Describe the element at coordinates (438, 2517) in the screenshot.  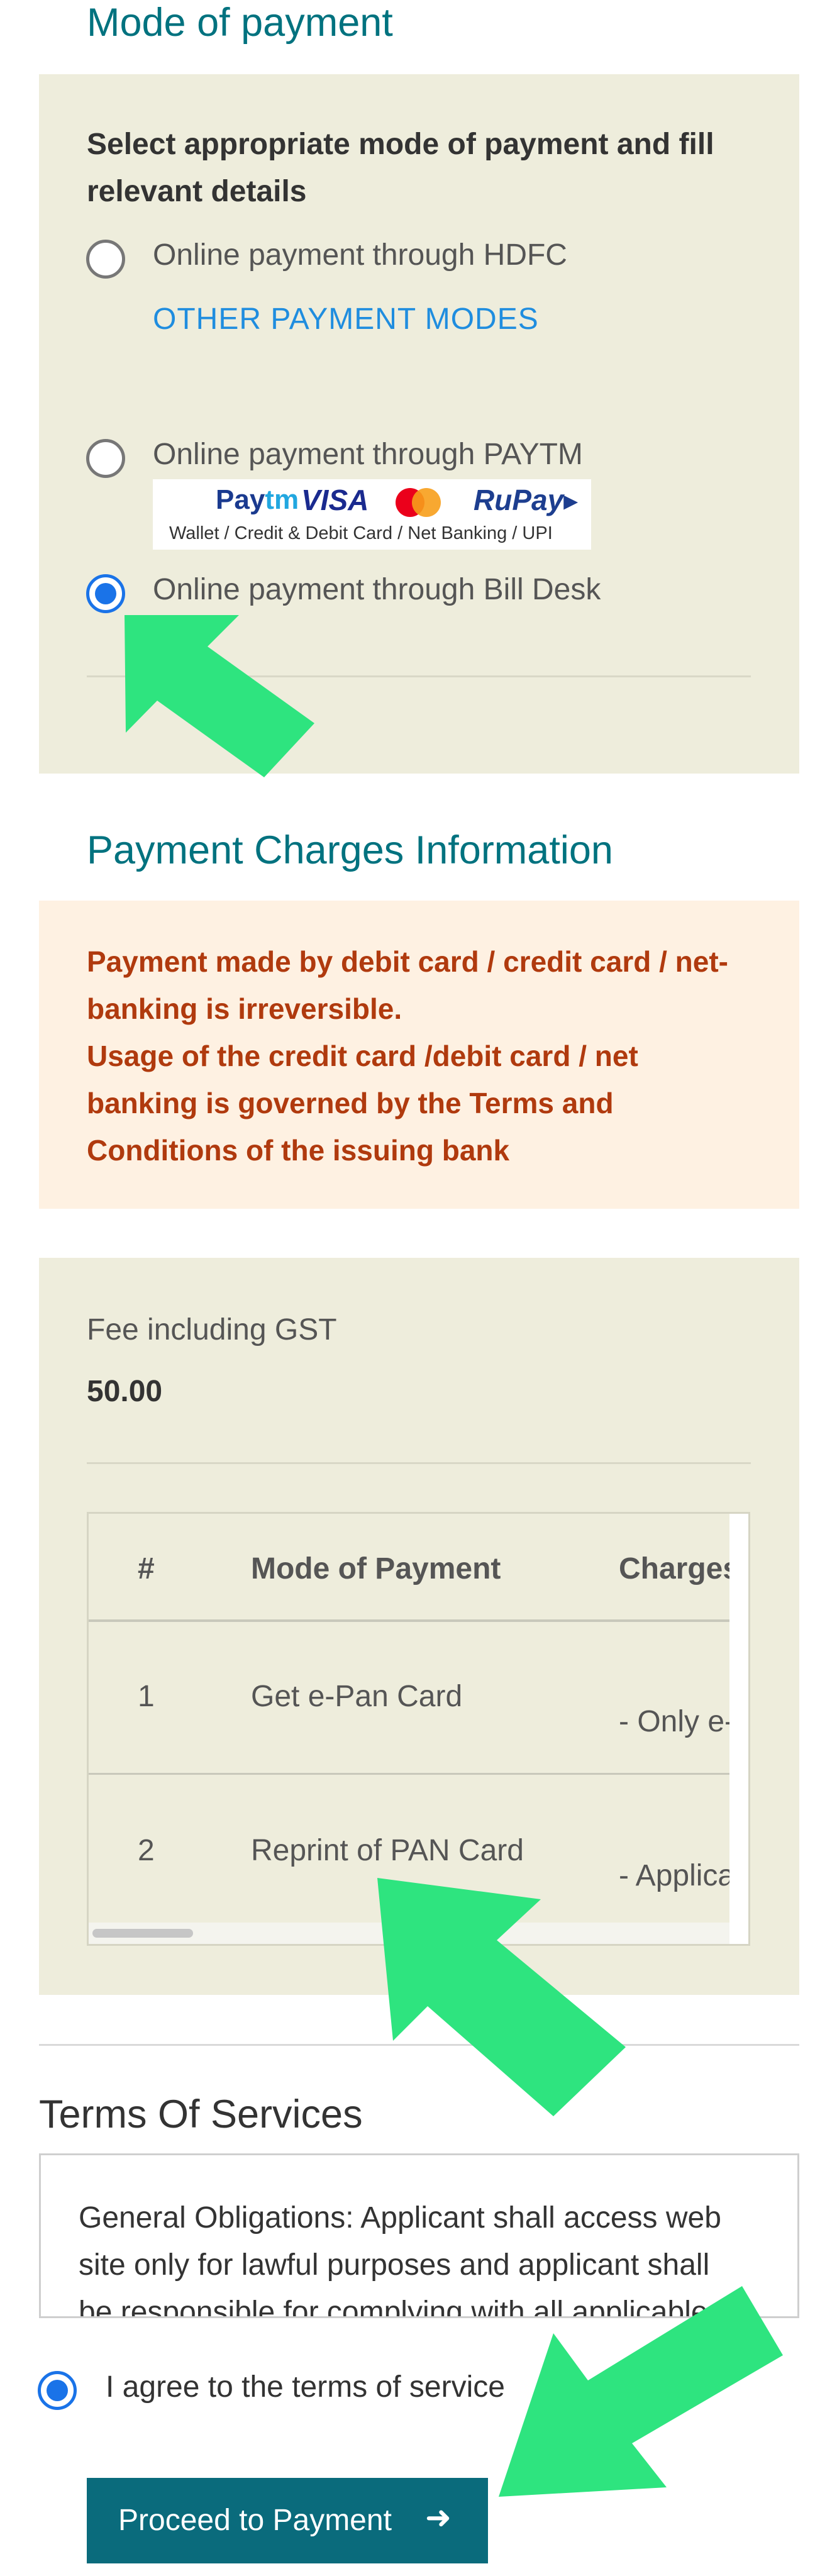
I see `arrow-right-icon: ➜` at that location.